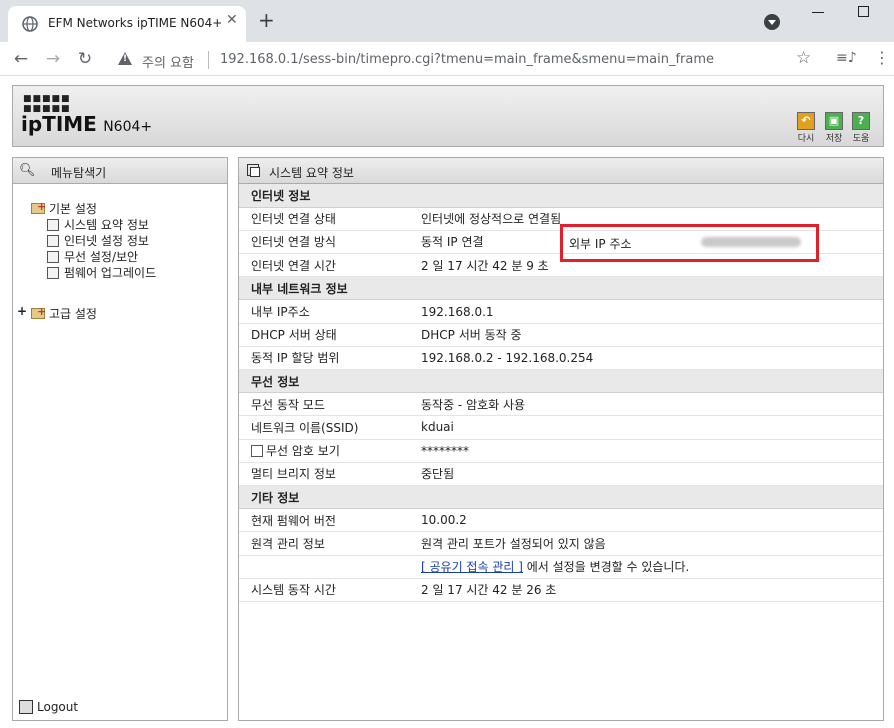  What do you see at coordinates (120, 171) in the screenshot?
I see `menu-explorer-header: 🔍︎ 메뉴탐색기` at bounding box center [120, 171].